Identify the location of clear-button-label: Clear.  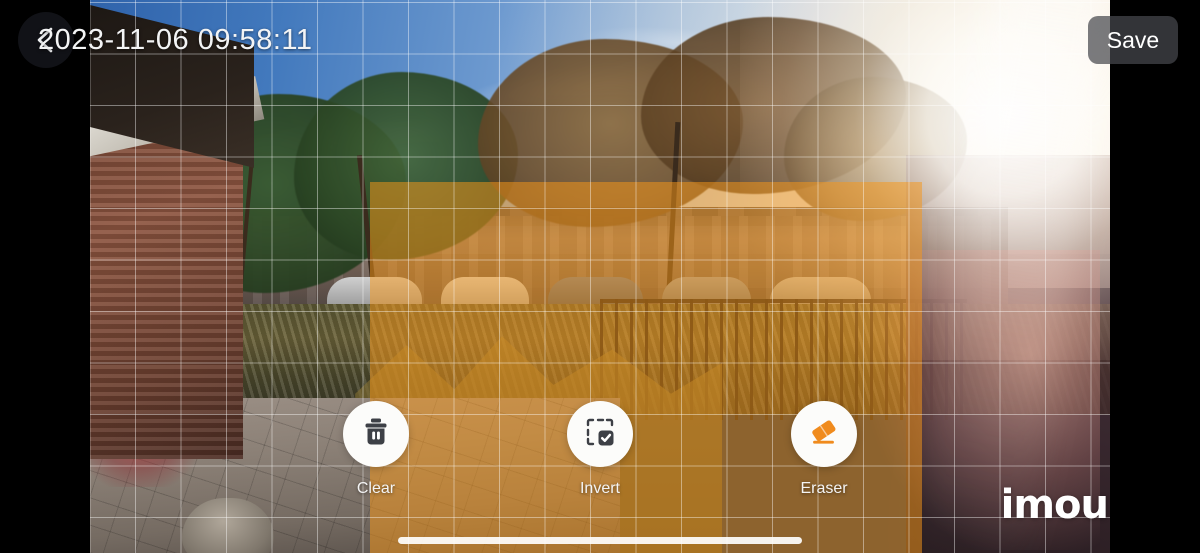
(376, 488).